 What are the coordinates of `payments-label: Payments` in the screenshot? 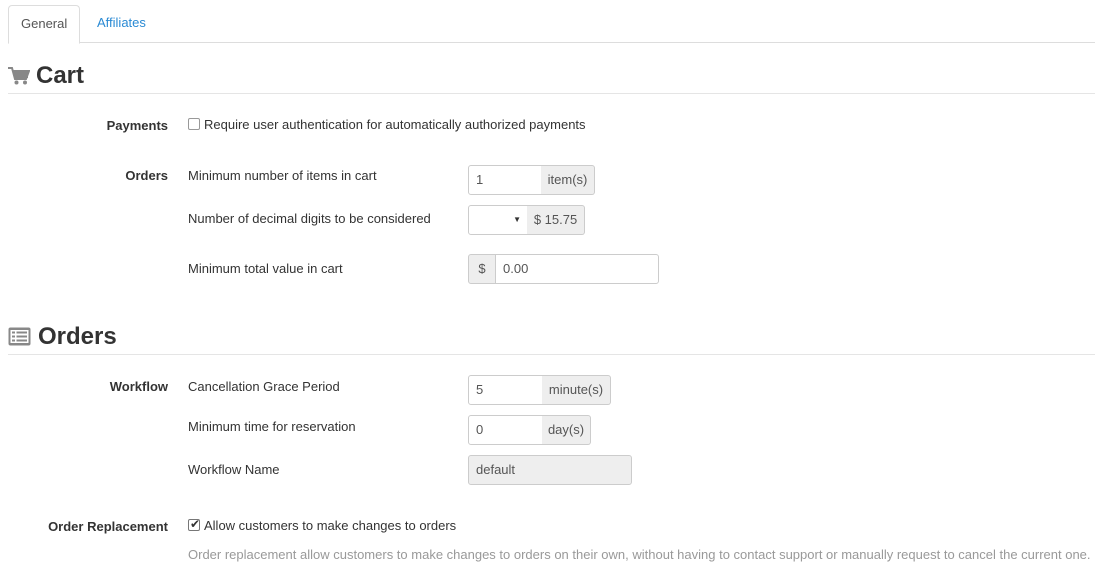 It's located at (137, 125).